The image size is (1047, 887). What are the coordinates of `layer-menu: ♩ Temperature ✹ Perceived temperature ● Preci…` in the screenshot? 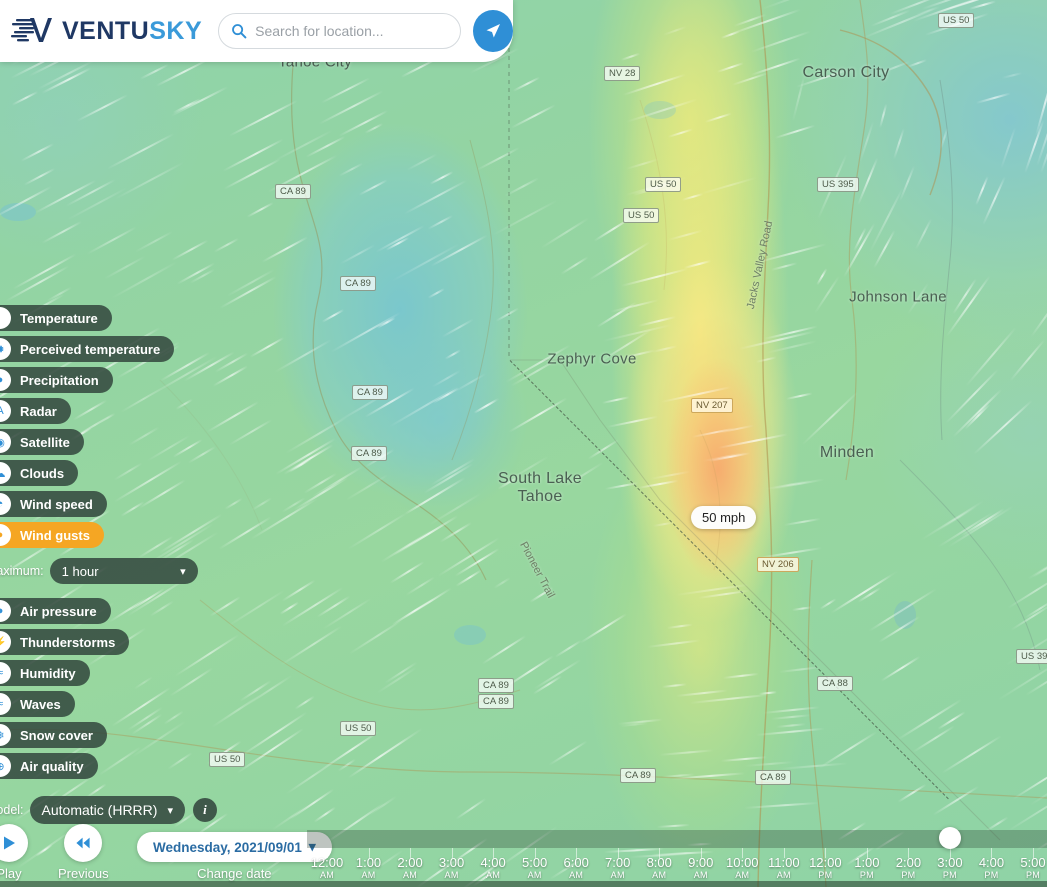 It's located at (108, 564).